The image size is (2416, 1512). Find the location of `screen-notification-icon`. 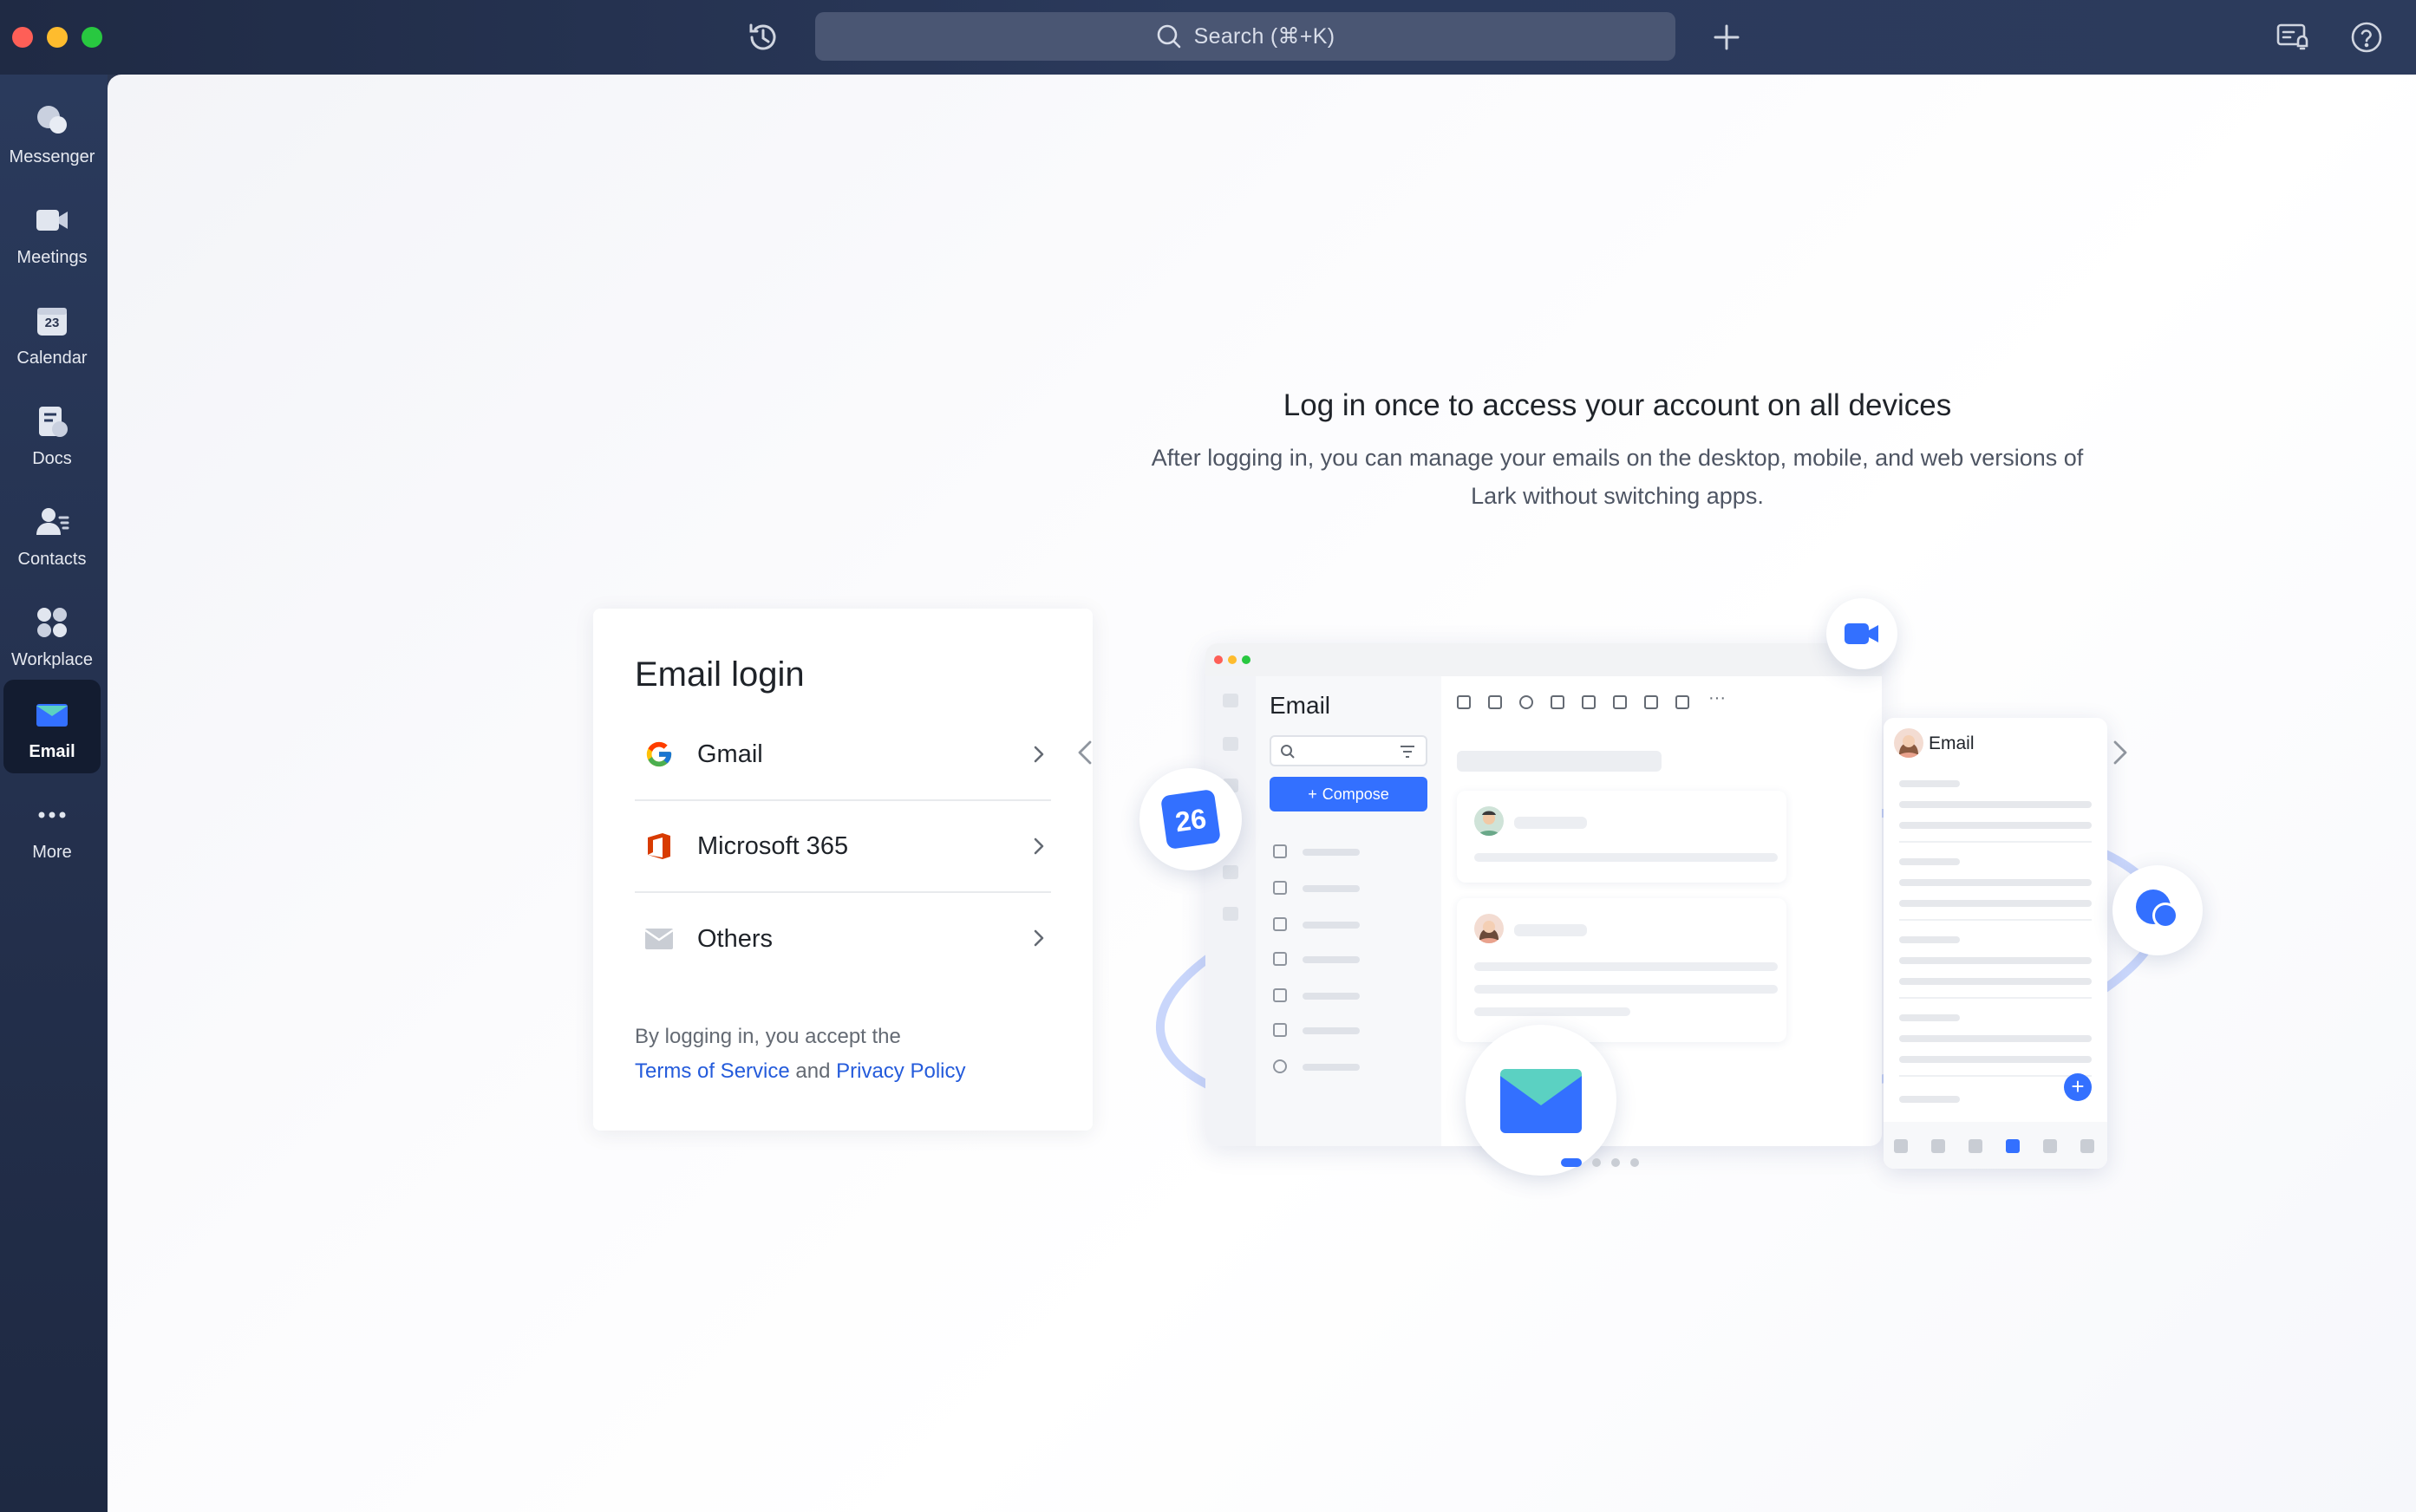

screen-notification-icon is located at coordinates (2292, 37).